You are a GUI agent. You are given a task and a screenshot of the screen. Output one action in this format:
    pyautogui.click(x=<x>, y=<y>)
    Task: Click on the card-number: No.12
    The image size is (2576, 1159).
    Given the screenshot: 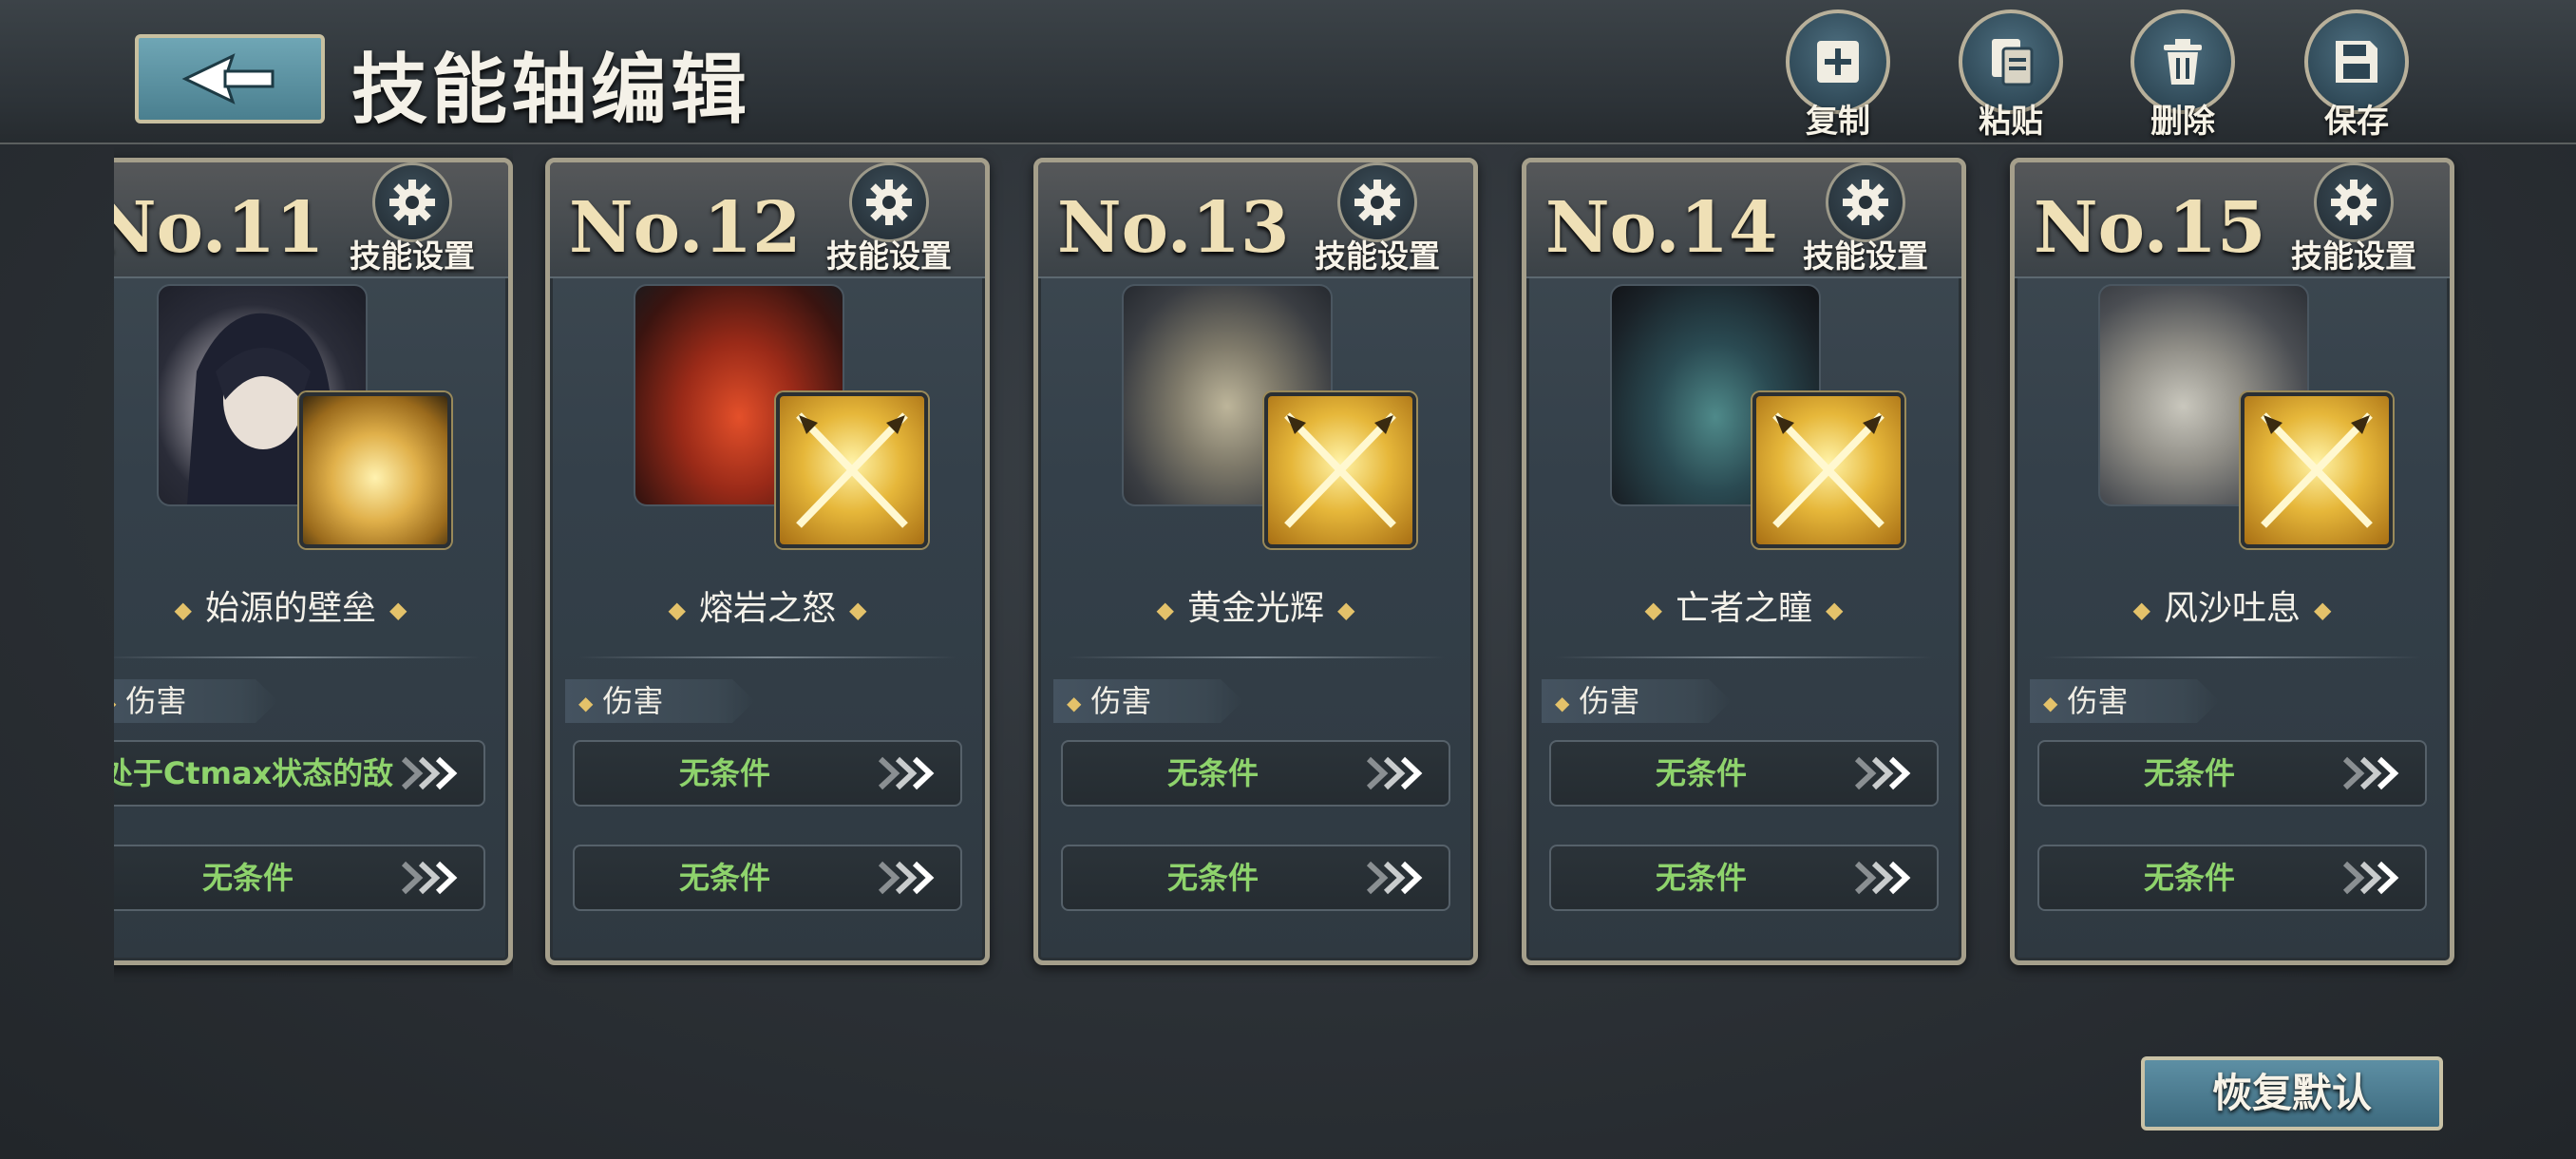 What is the action you would take?
    pyautogui.click(x=685, y=228)
    